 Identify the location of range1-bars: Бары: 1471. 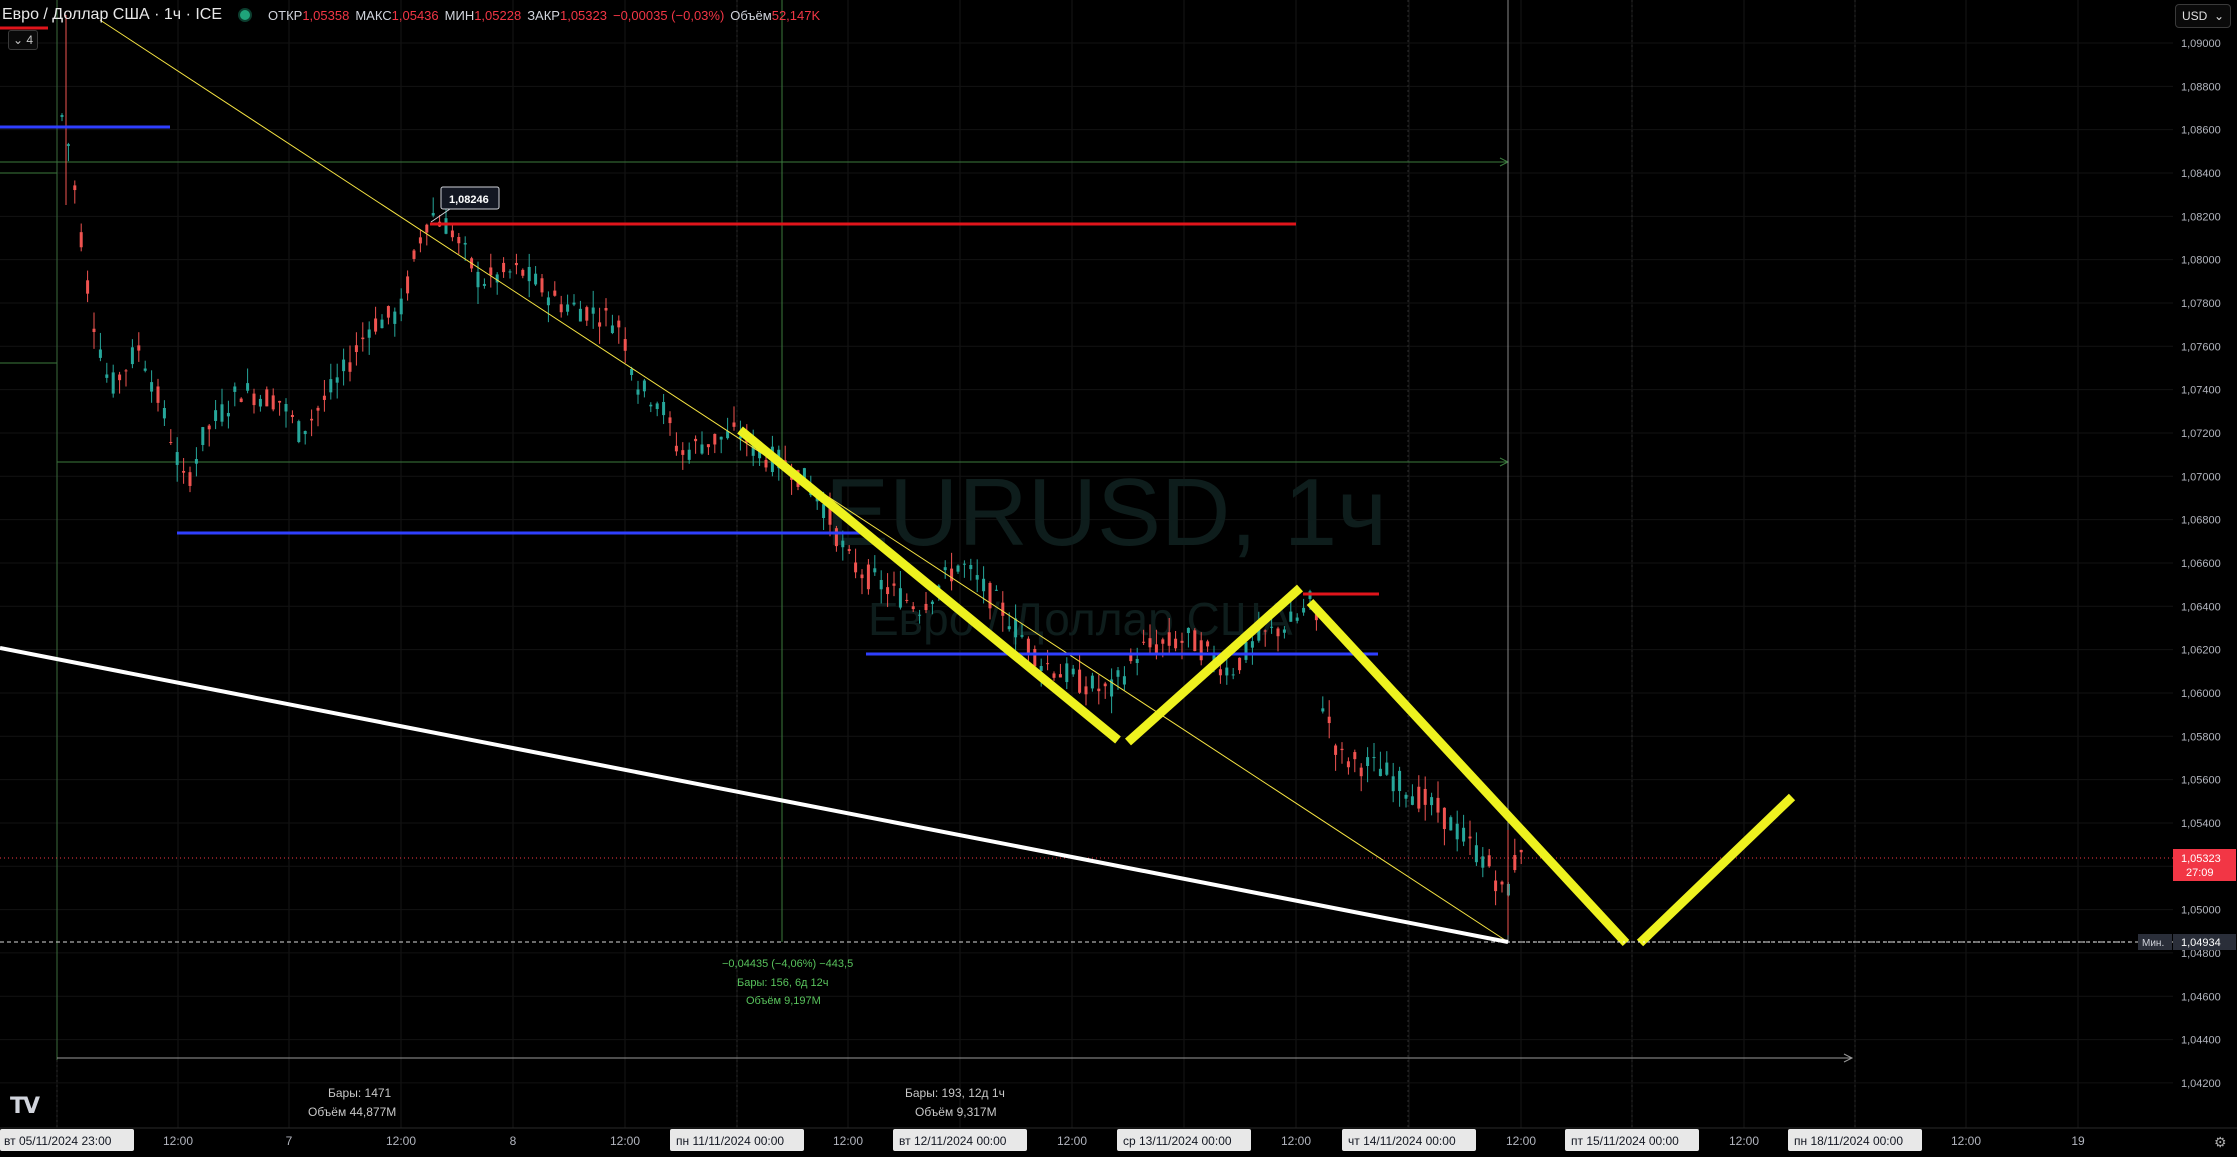
(360, 1093).